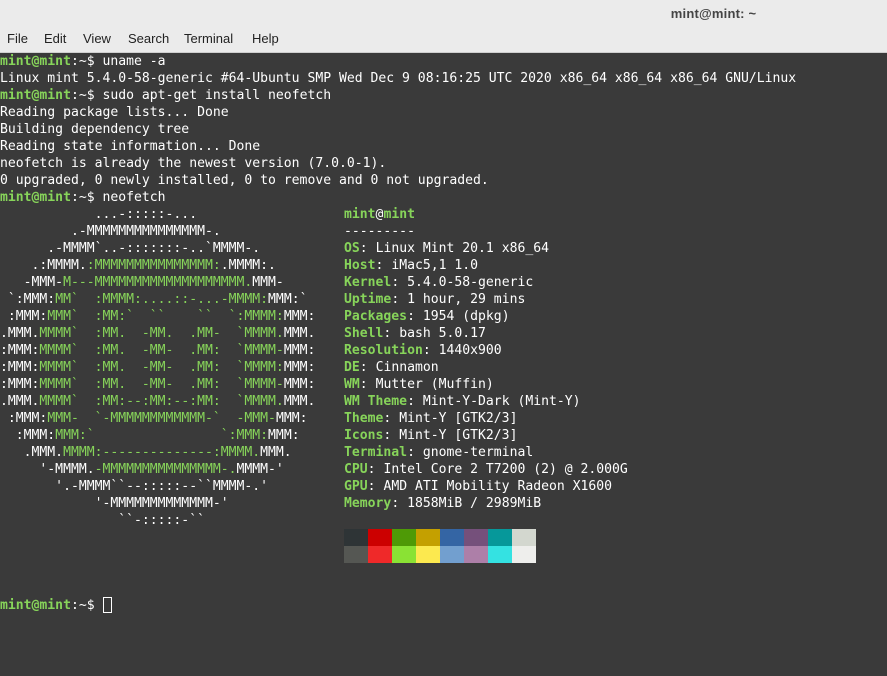  I want to click on logo-segment: .-MMMMMMMMMMMMMMM-., so click(110, 231).